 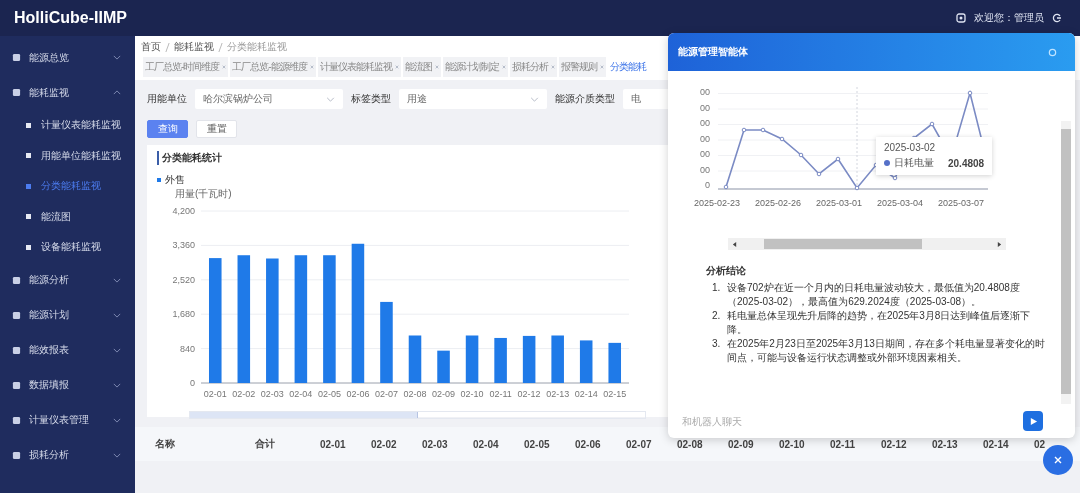 What do you see at coordinates (194, 47) in the screenshot?
I see `breadcrumb-link: 能耗监视` at bounding box center [194, 47].